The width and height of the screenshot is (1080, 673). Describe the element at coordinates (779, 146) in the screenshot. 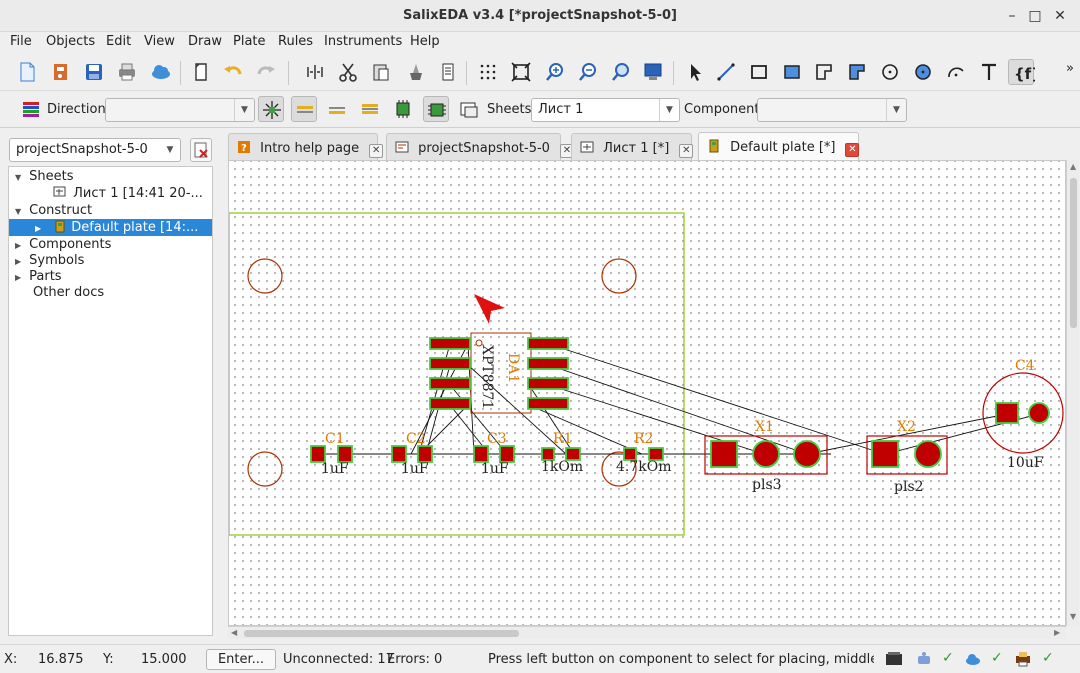

I see `tab-default-plate: Default plate [*] ✕` at that location.